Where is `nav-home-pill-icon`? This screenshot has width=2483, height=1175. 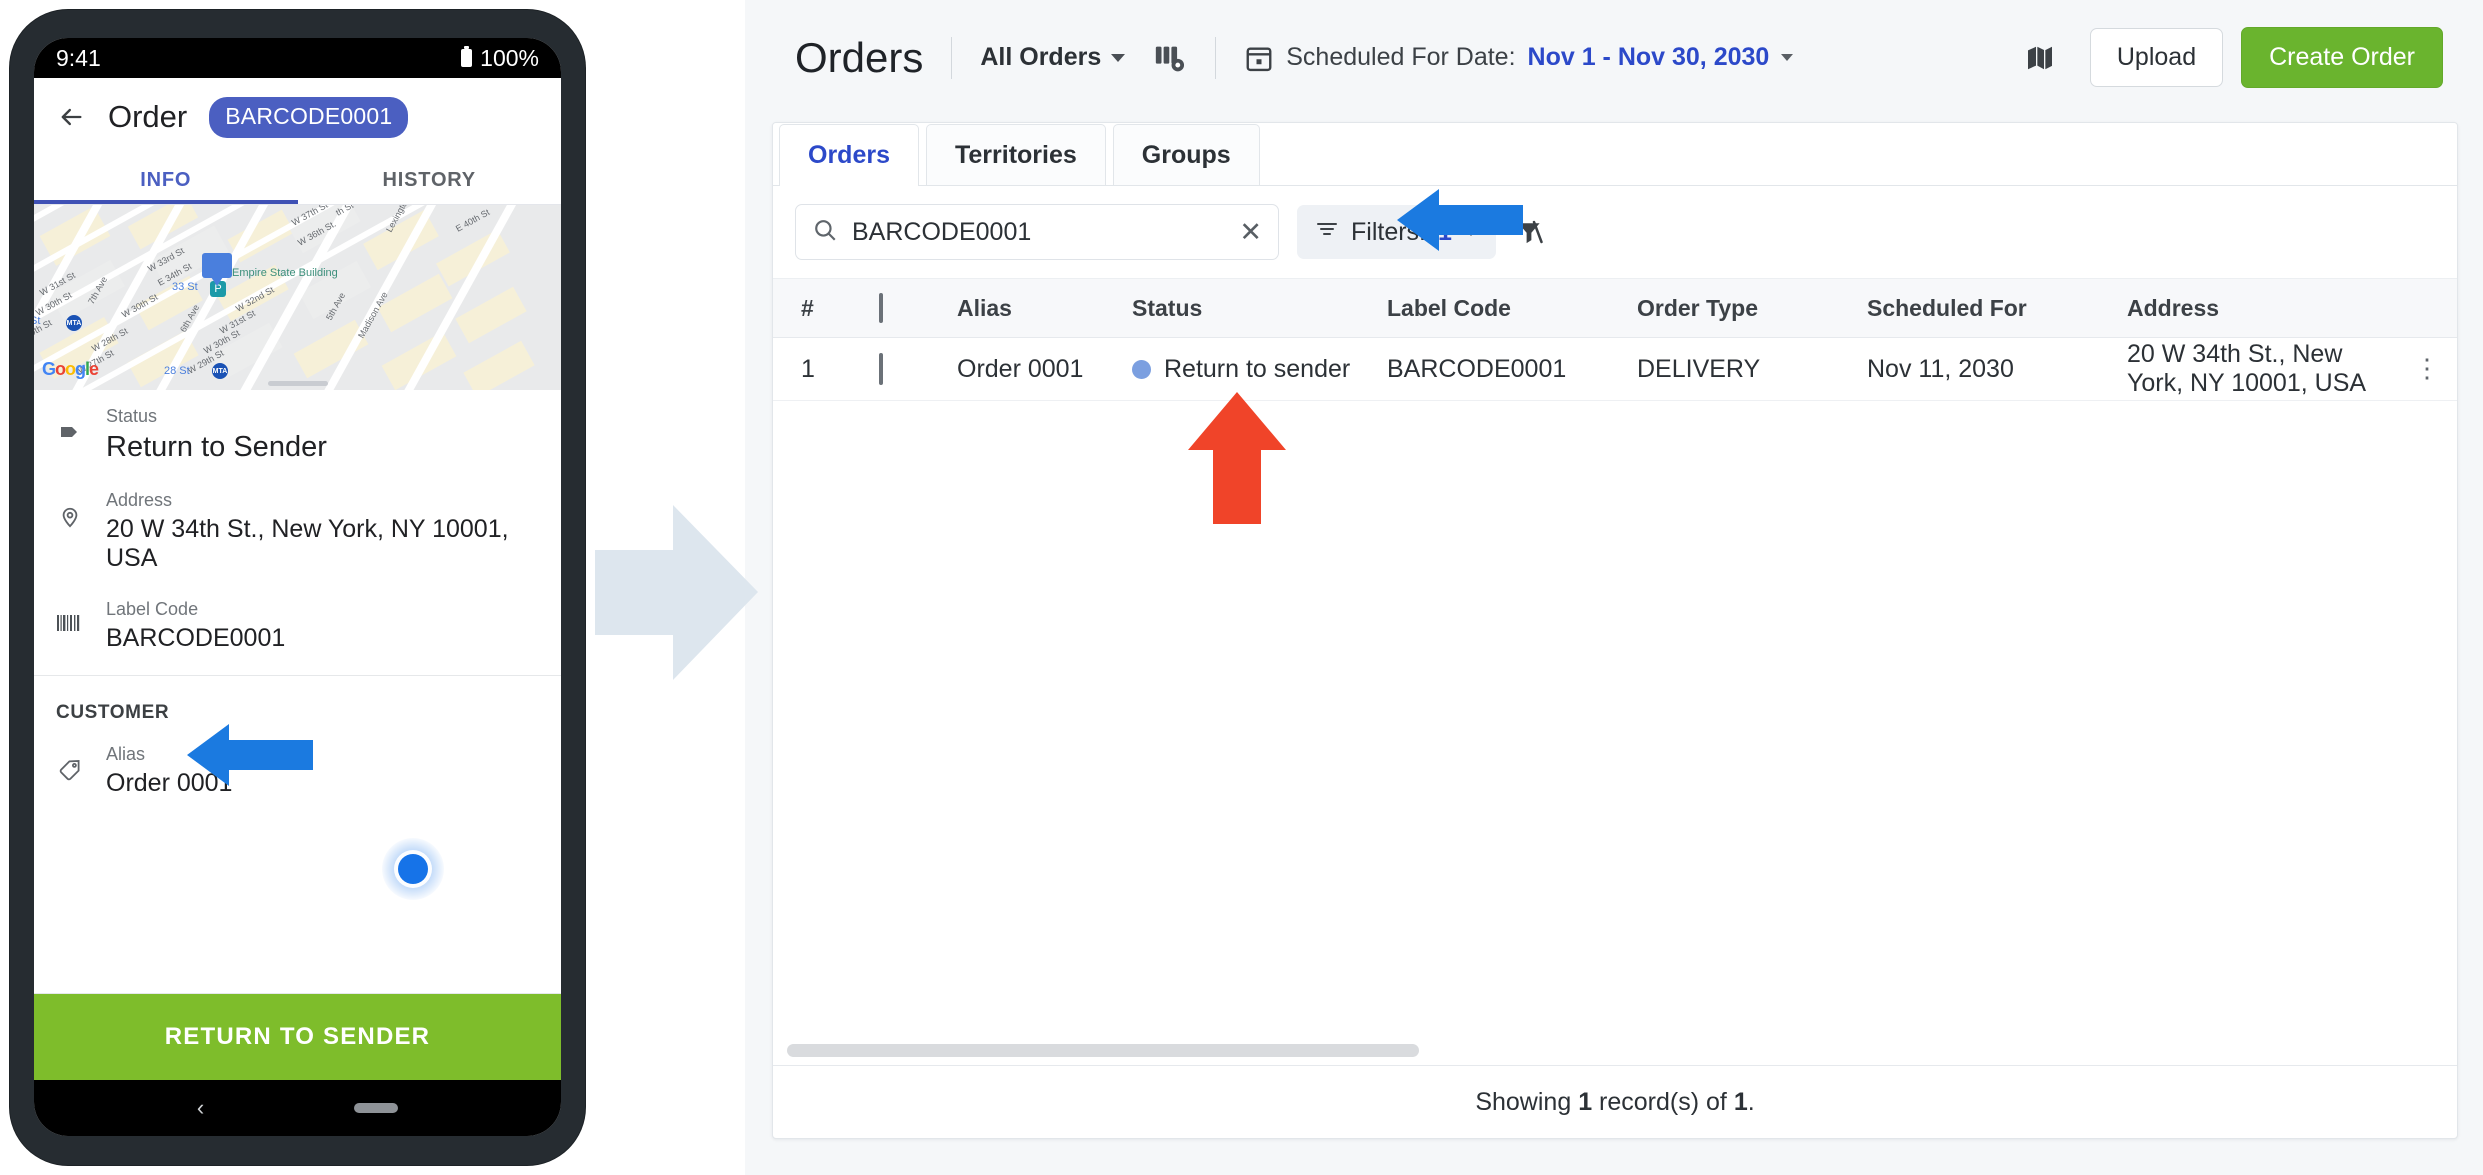 nav-home-pill-icon is located at coordinates (376, 1108).